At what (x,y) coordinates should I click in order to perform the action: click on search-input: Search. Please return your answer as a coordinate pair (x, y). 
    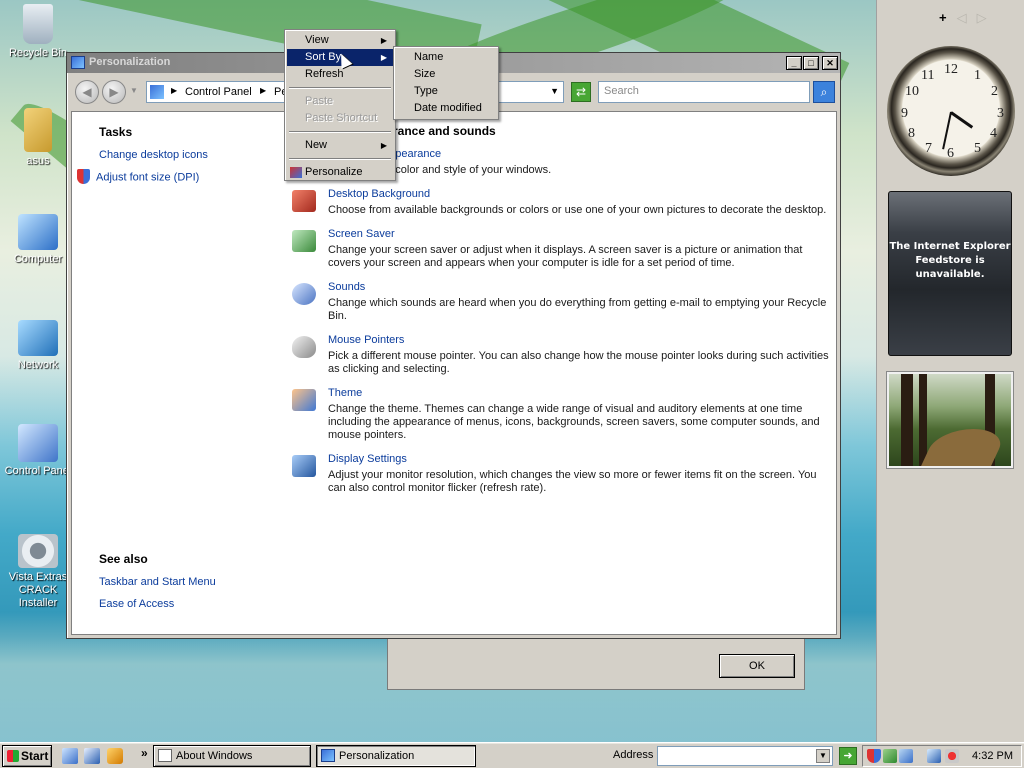
    Looking at the image, I should click on (704, 92).